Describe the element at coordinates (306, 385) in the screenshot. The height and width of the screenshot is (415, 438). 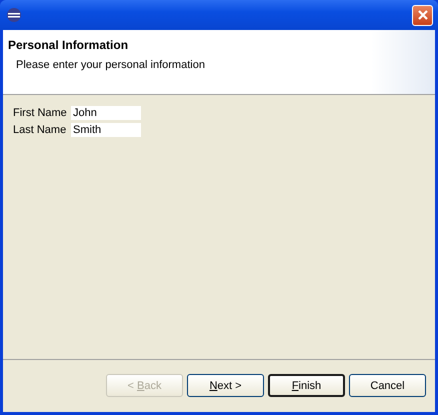
I see `dialog-button: Finish` at that location.